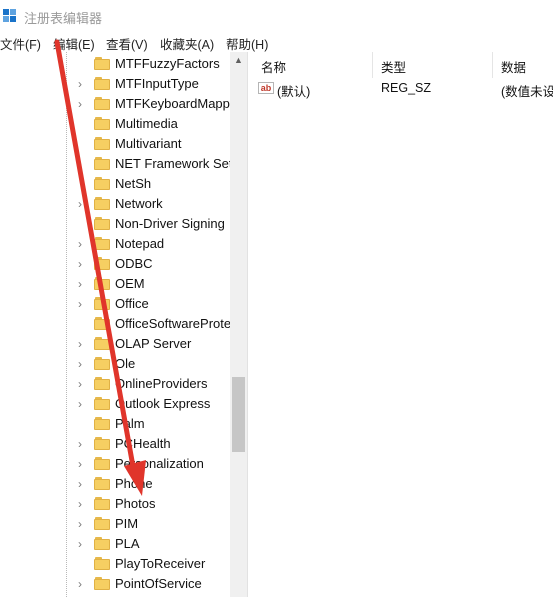 This screenshot has width=553, height=597. I want to click on scroll-up-arrow-icon: ▲, so click(238, 60).